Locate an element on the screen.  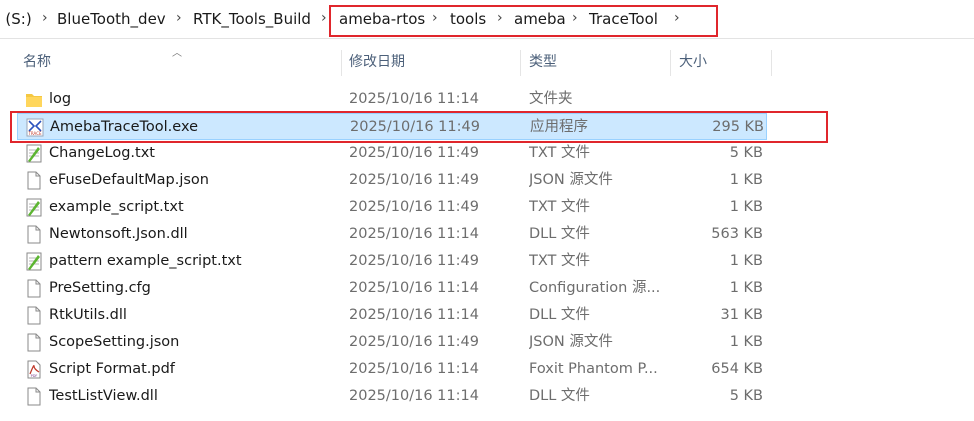
file-name: PreSetting.cfg is located at coordinates (100, 288).